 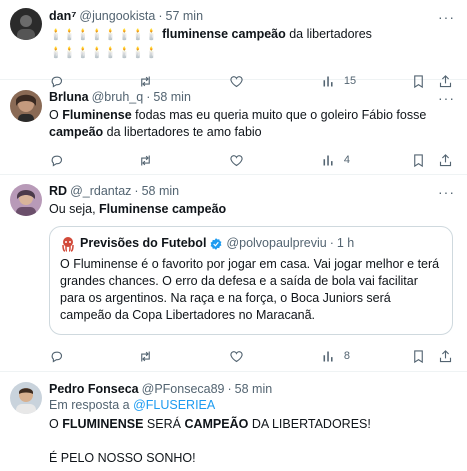 I want to click on text-part: da libertadores te amo fabio, so click(x=182, y=132).